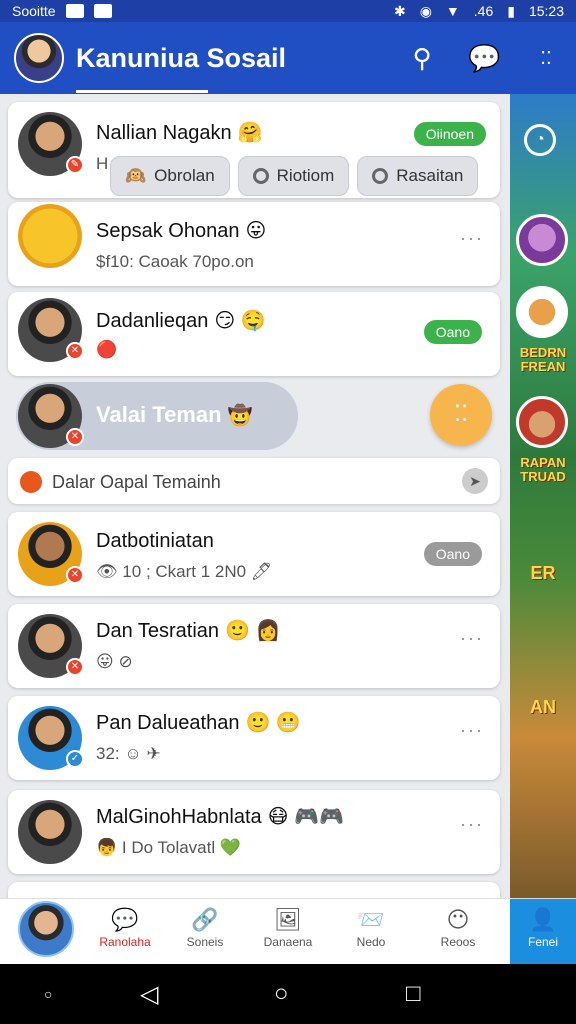 This screenshot has width=576, height=1024. What do you see at coordinates (254, 481) in the screenshot?
I see `search-bar: Dalar Oapal Temainh ➤` at bounding box center [254, 481].